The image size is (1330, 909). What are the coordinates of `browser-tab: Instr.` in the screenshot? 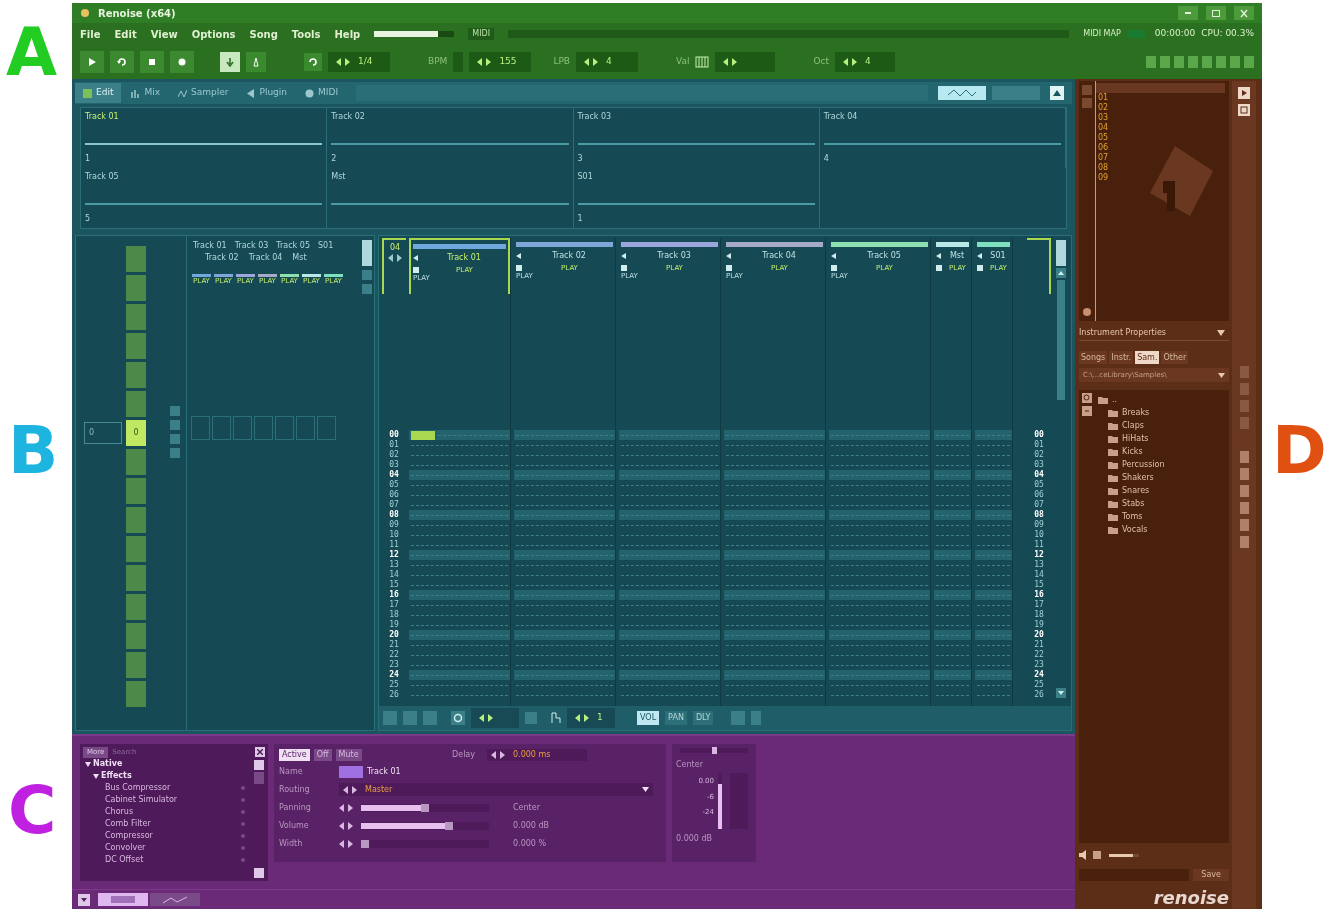 It's located at (1121, 357).